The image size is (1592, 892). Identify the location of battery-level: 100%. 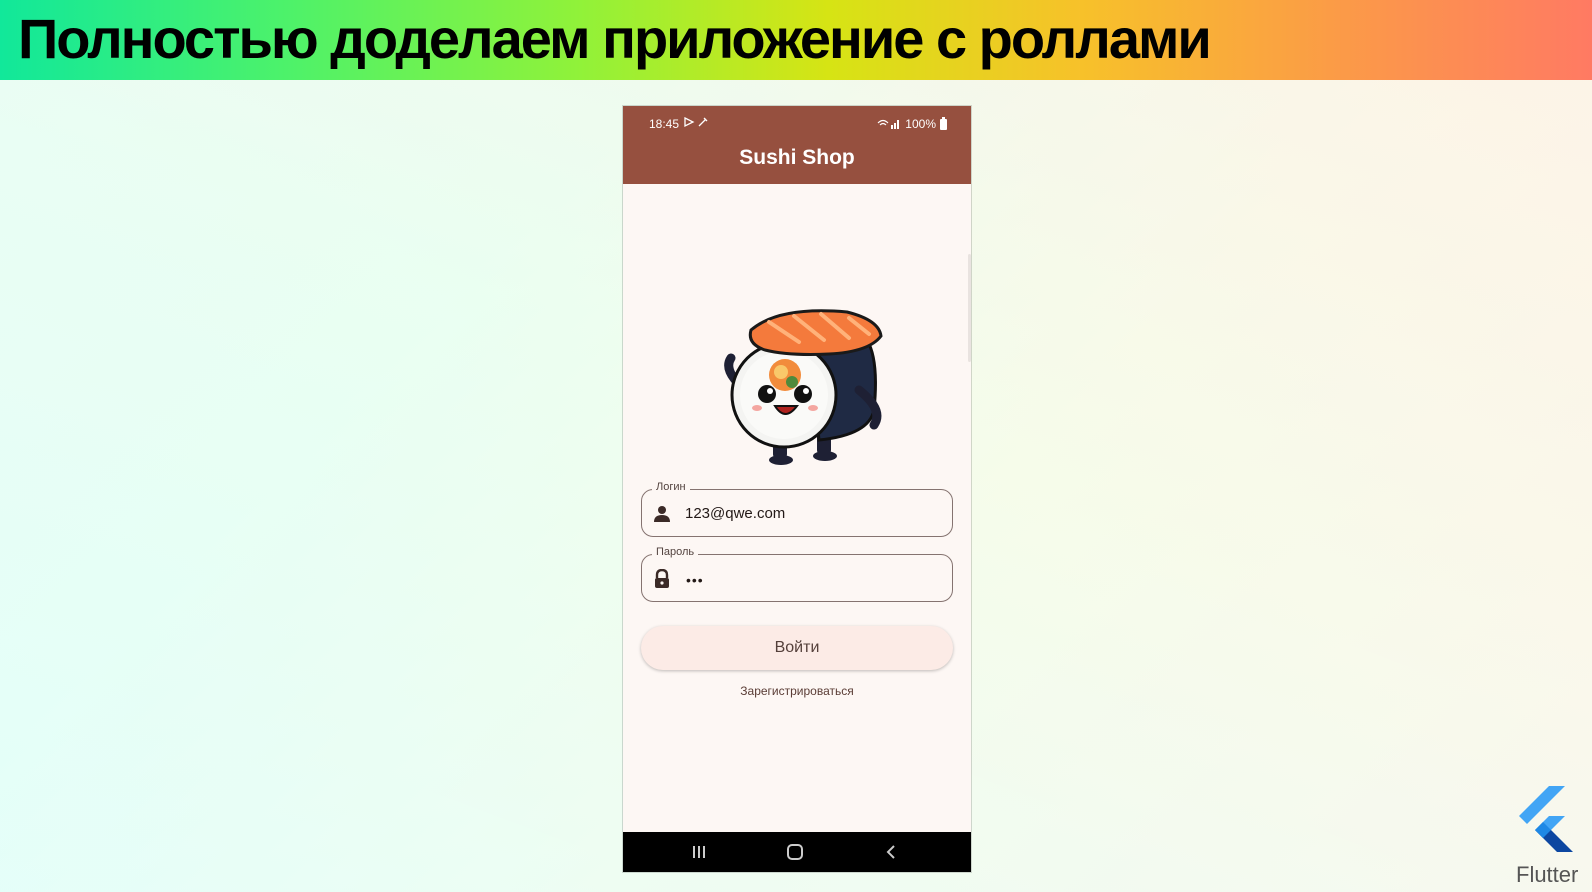
(920, 124).